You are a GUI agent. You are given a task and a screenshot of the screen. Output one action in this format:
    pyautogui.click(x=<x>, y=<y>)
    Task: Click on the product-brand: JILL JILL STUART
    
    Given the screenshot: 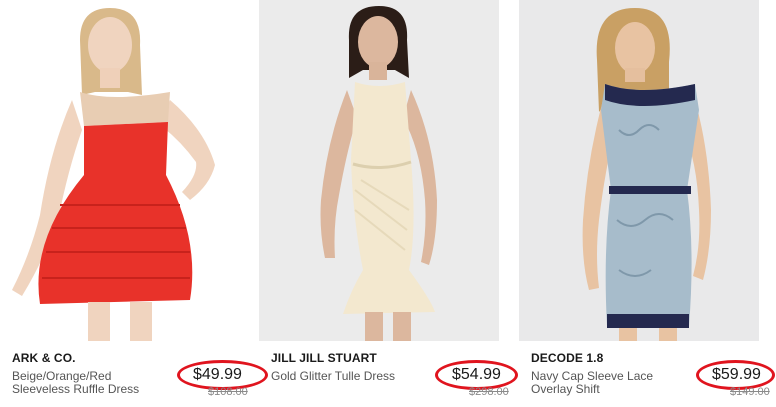 What is the action you would take?
    pyautogui.click(x=324, y=358)
    